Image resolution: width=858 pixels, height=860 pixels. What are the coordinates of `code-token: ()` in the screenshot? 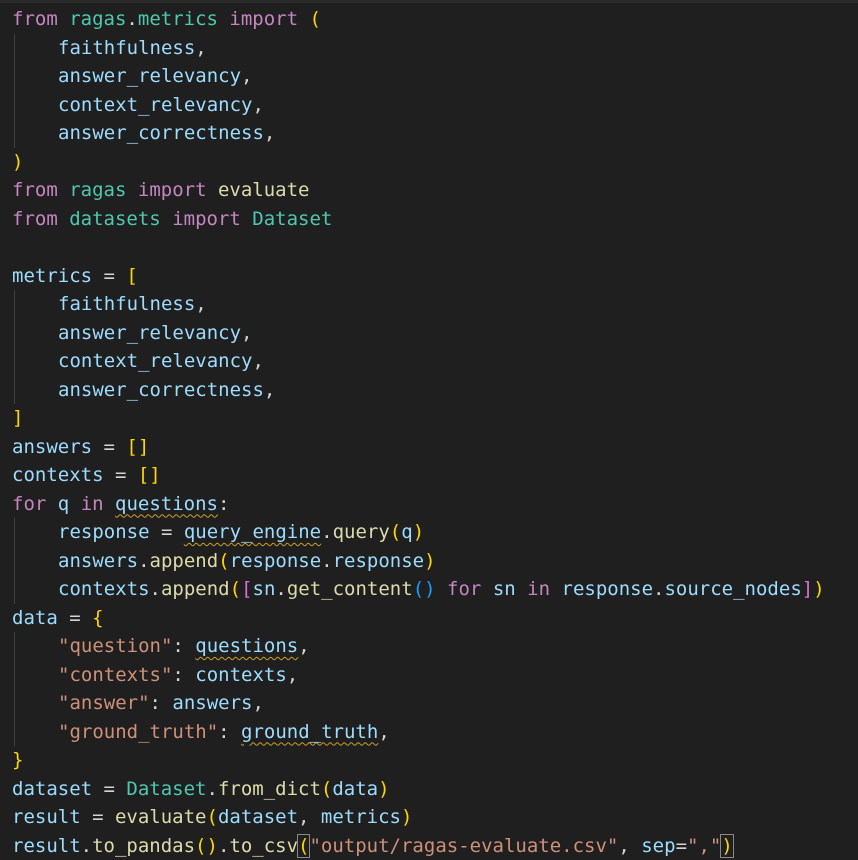 It's located at (206, 846).